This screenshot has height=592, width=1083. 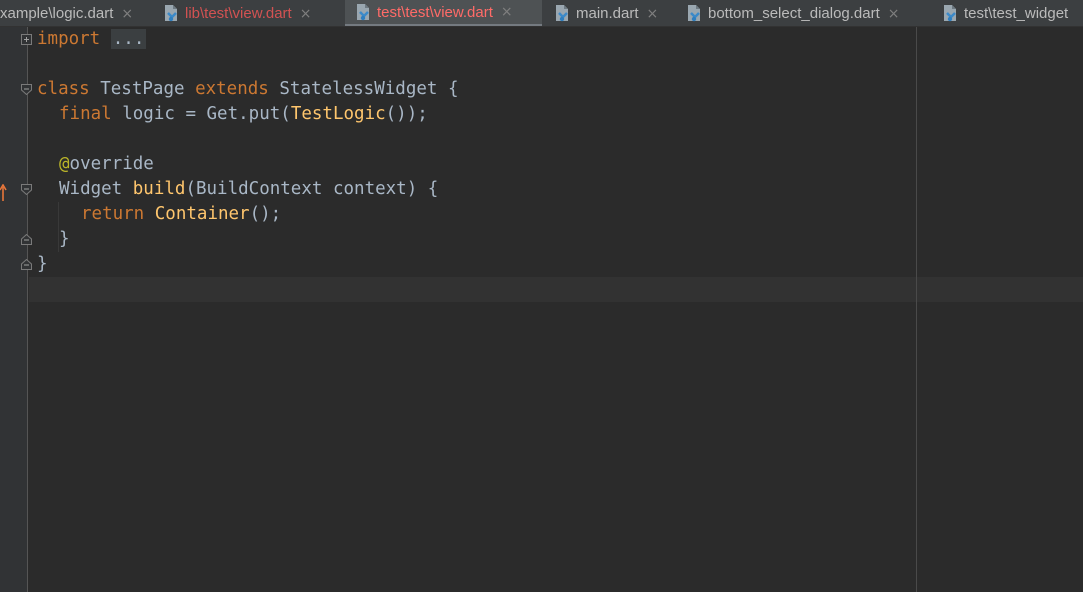 I want to click on code-line-build: Widget build(BuildContext context) {, so click(x=248, y=189).